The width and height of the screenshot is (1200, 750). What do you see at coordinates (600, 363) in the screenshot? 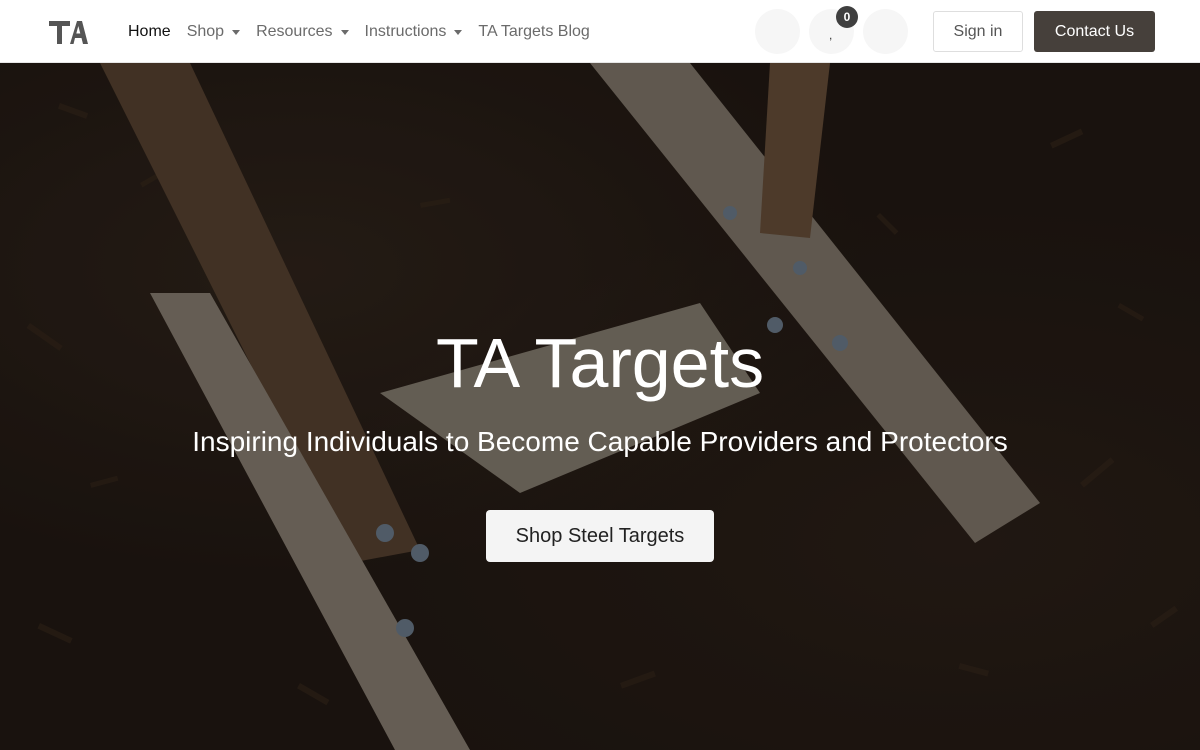
I see `hero-title: TA Targets` at bounding box center [600, 363].